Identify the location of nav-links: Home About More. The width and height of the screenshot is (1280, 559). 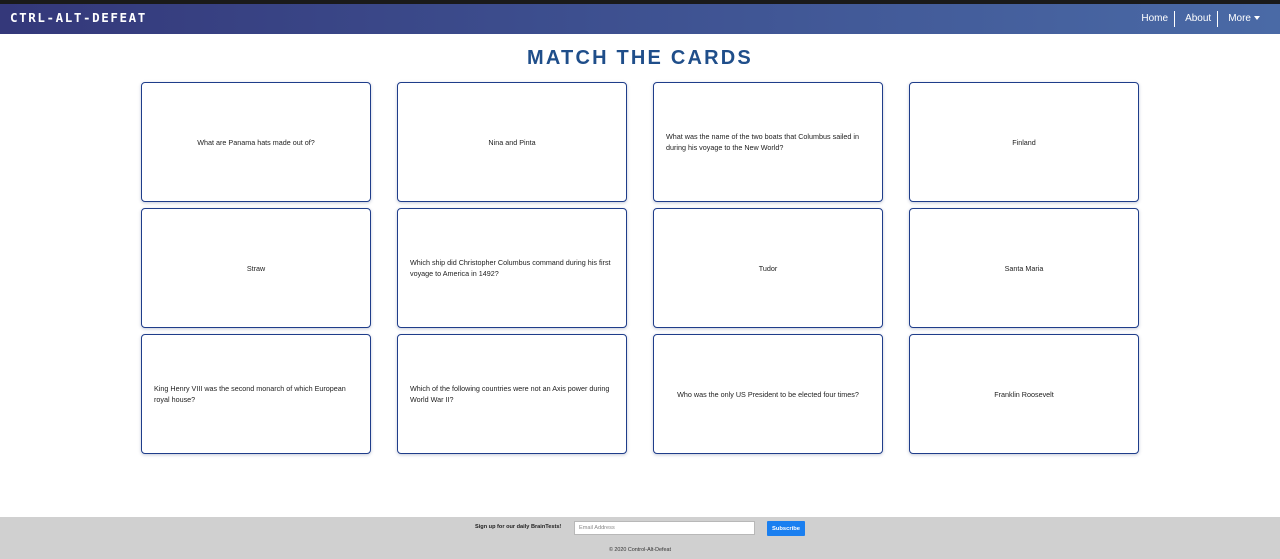
(1203, 19).